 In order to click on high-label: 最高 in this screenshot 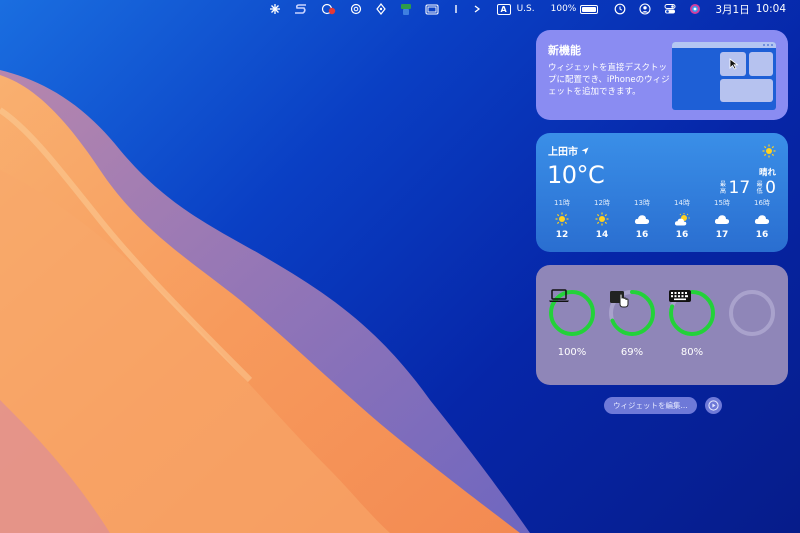, I will do `click(723, 188)`.